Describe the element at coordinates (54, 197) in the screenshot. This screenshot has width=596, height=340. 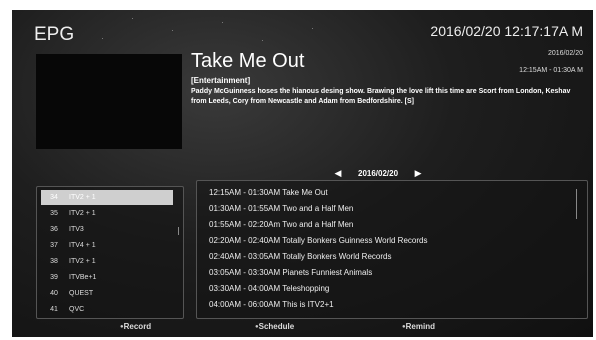
I see `channel-number: 34` at that location.